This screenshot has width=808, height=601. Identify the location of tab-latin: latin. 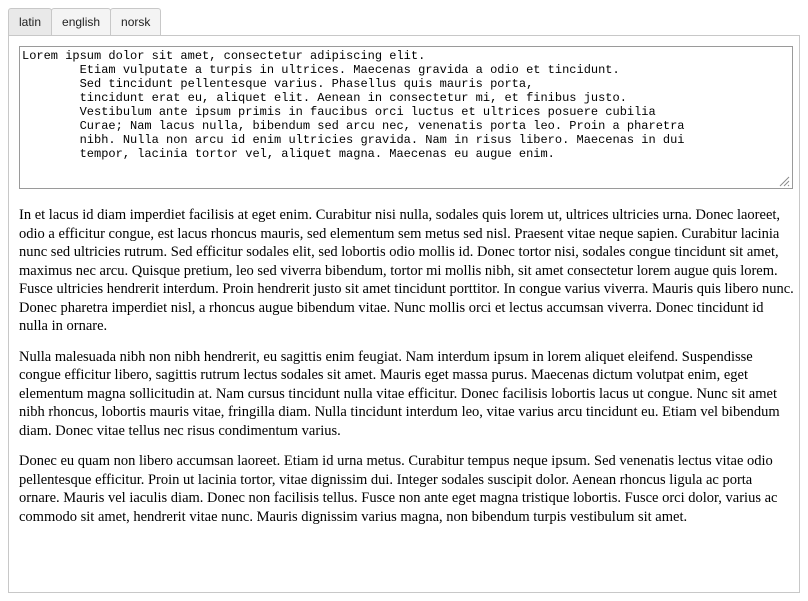
(30, 21).